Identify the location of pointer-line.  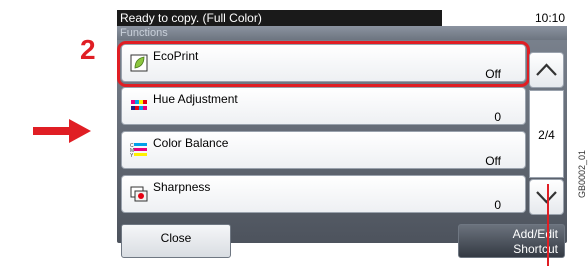
(548, 225).